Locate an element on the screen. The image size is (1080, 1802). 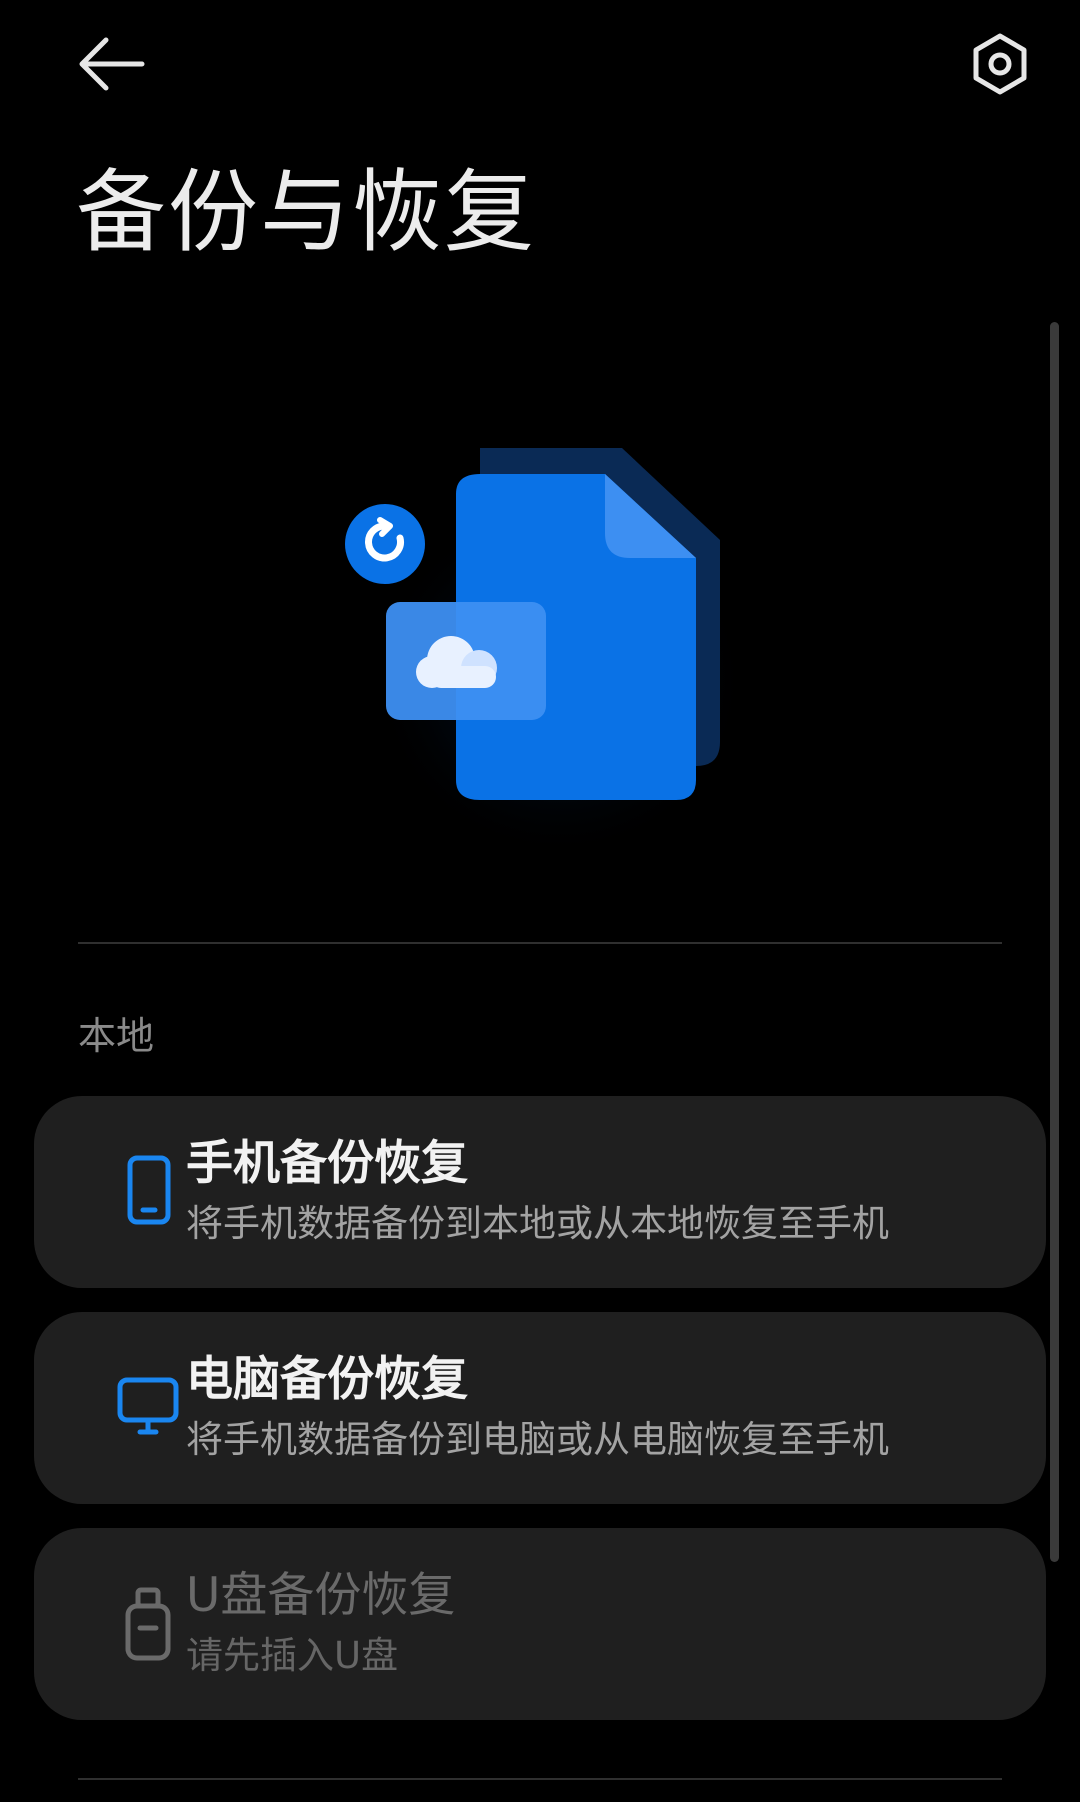
phone-backup-restore-item: 手机备份恢复 将手机数据备份到本地或从本地恢复至手机 is located at coordinates (540, 1192).